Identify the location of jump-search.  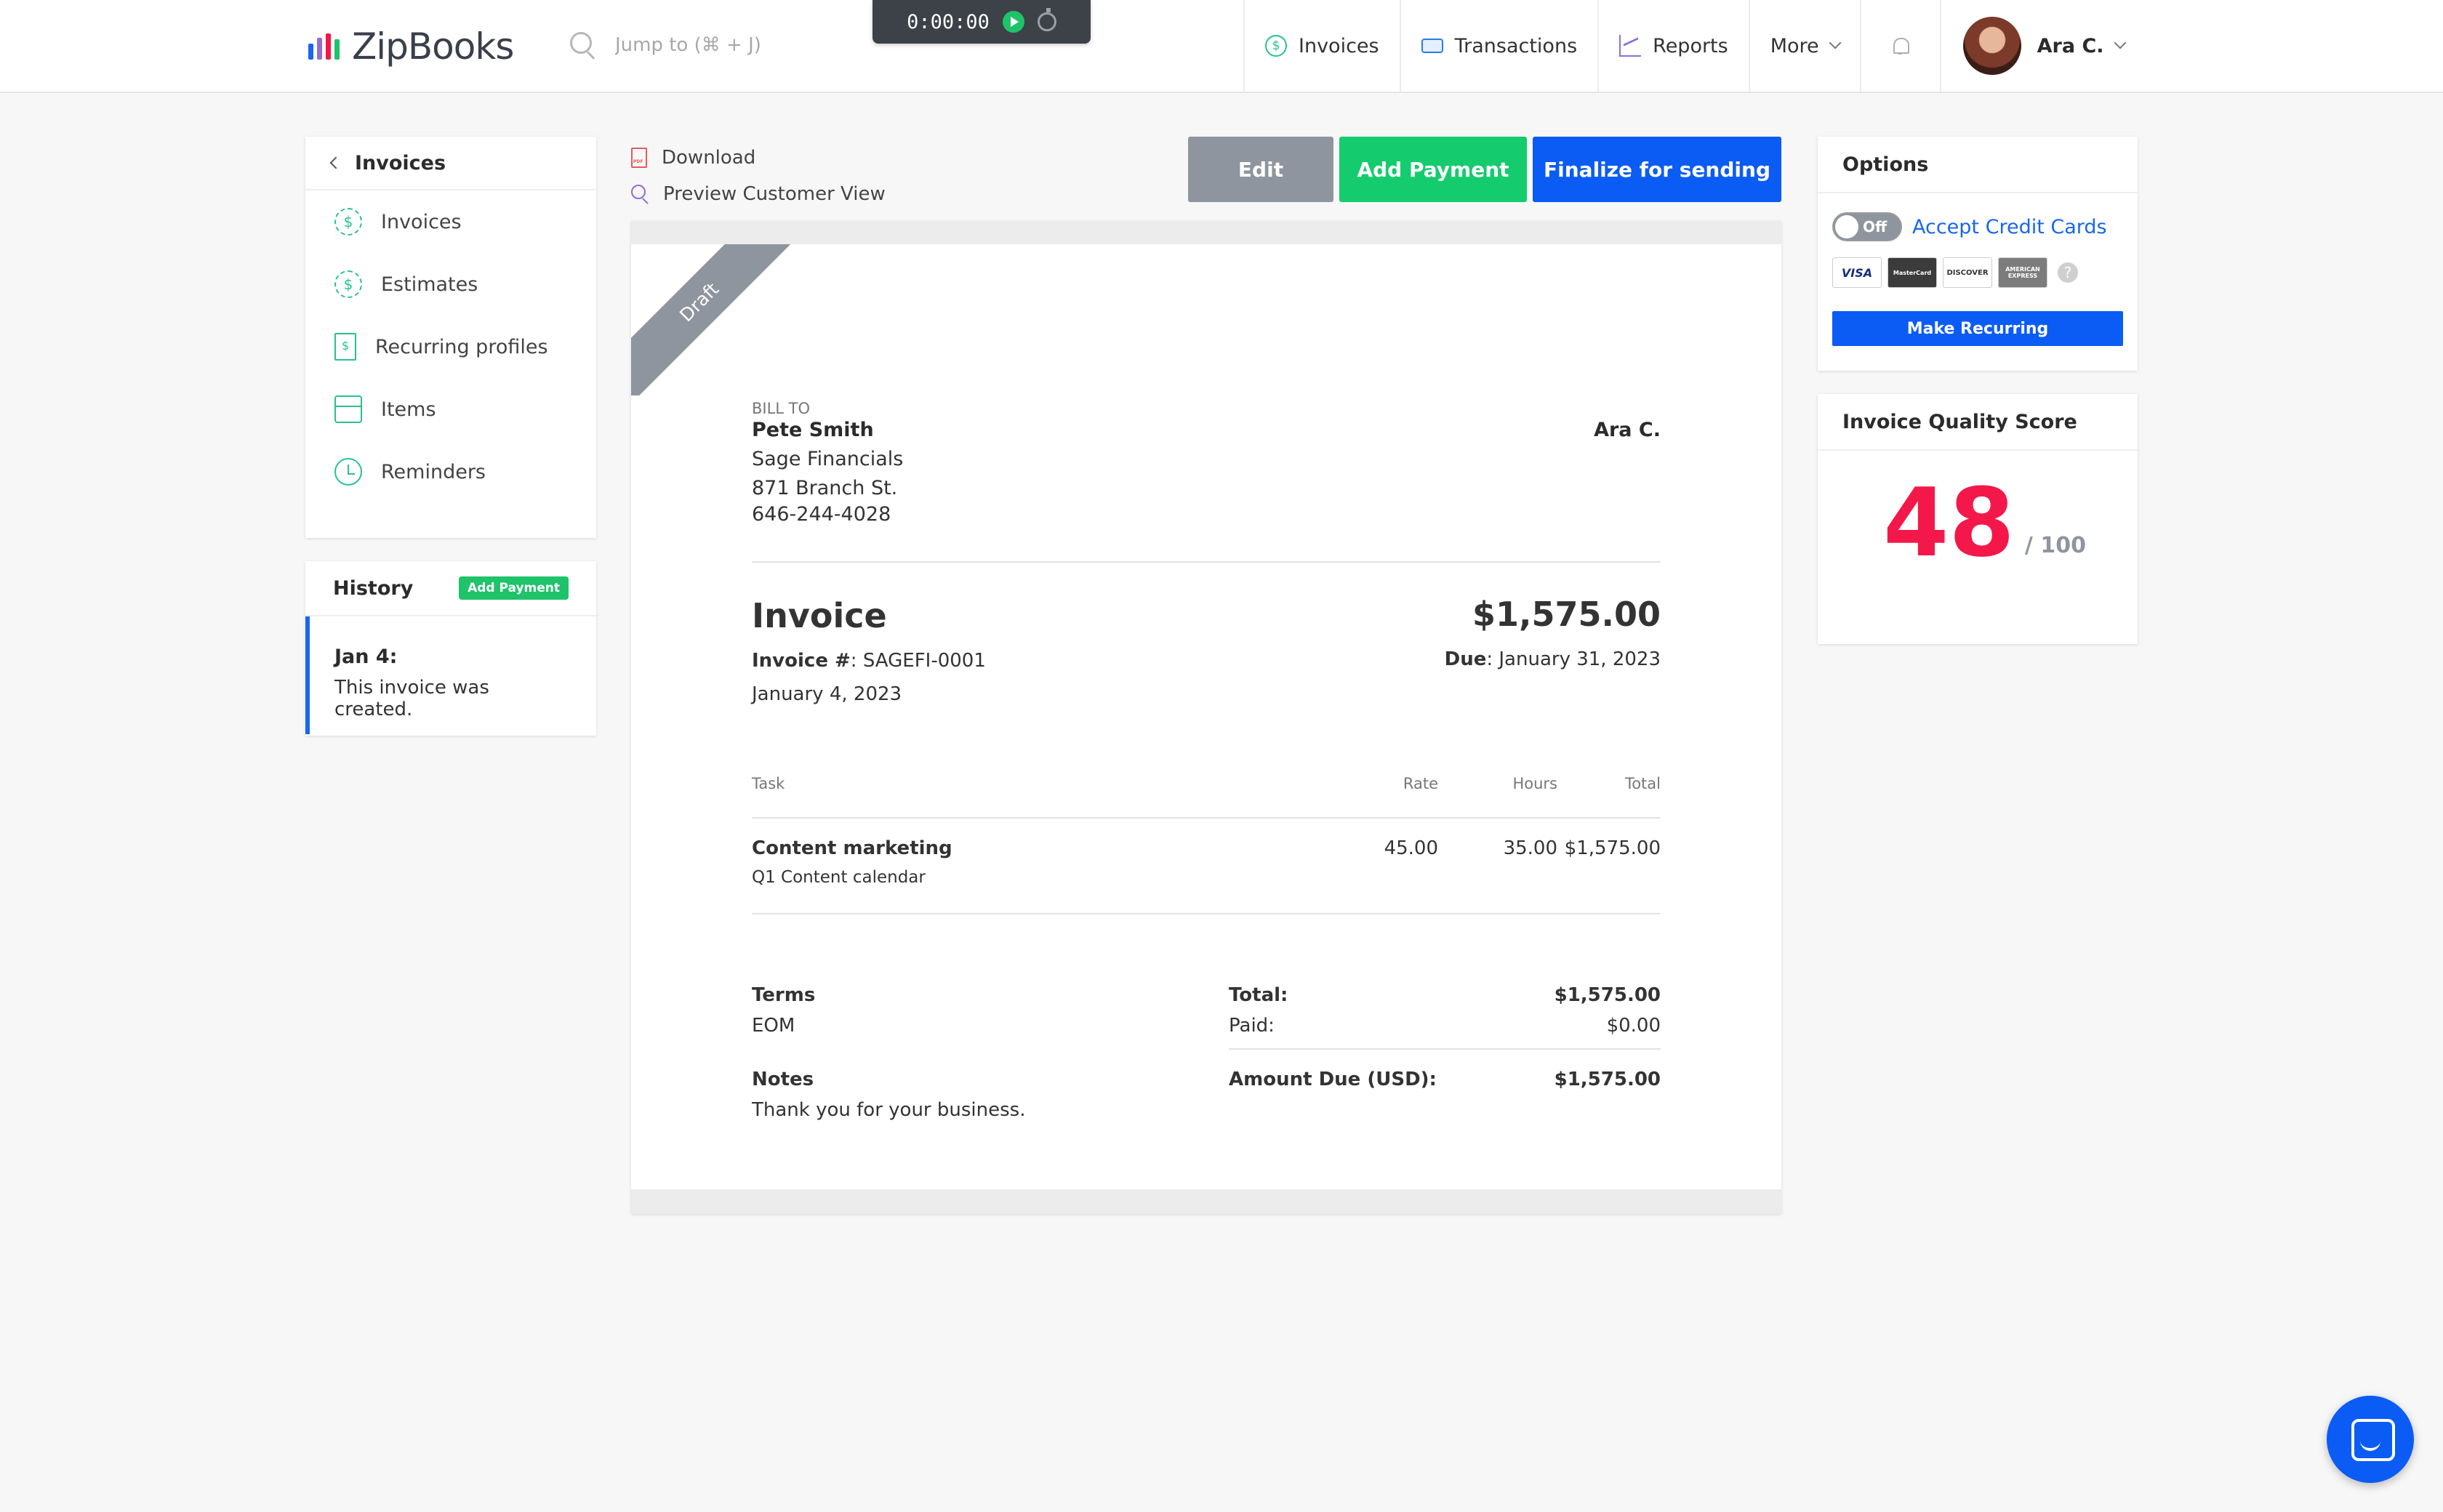
(700, 45).